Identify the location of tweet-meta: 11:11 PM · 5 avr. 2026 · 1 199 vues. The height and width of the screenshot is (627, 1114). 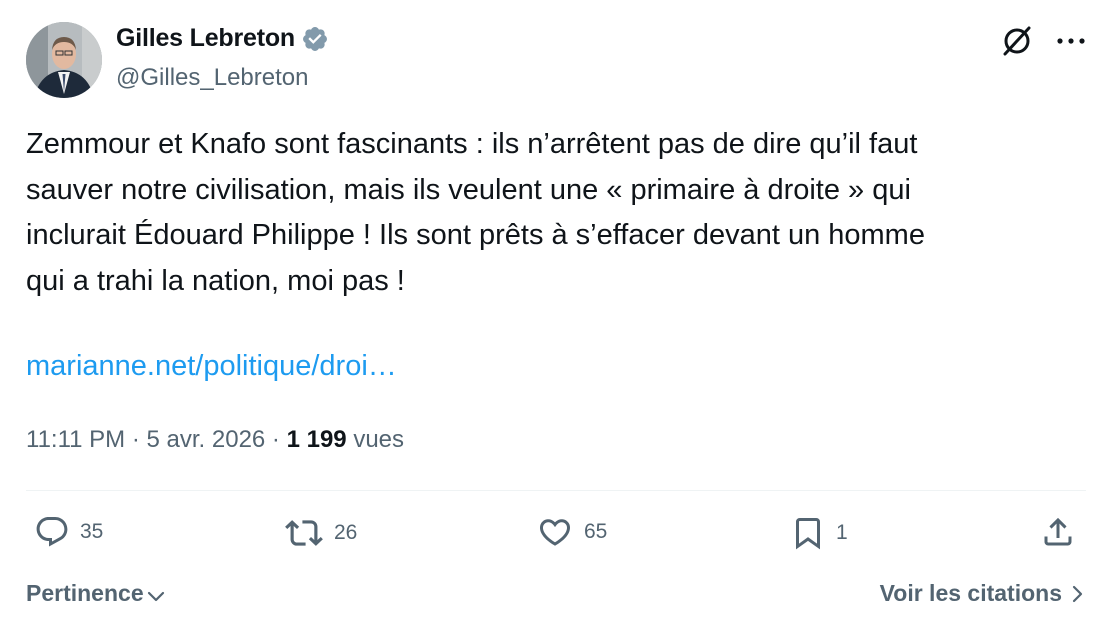
(215, 440).